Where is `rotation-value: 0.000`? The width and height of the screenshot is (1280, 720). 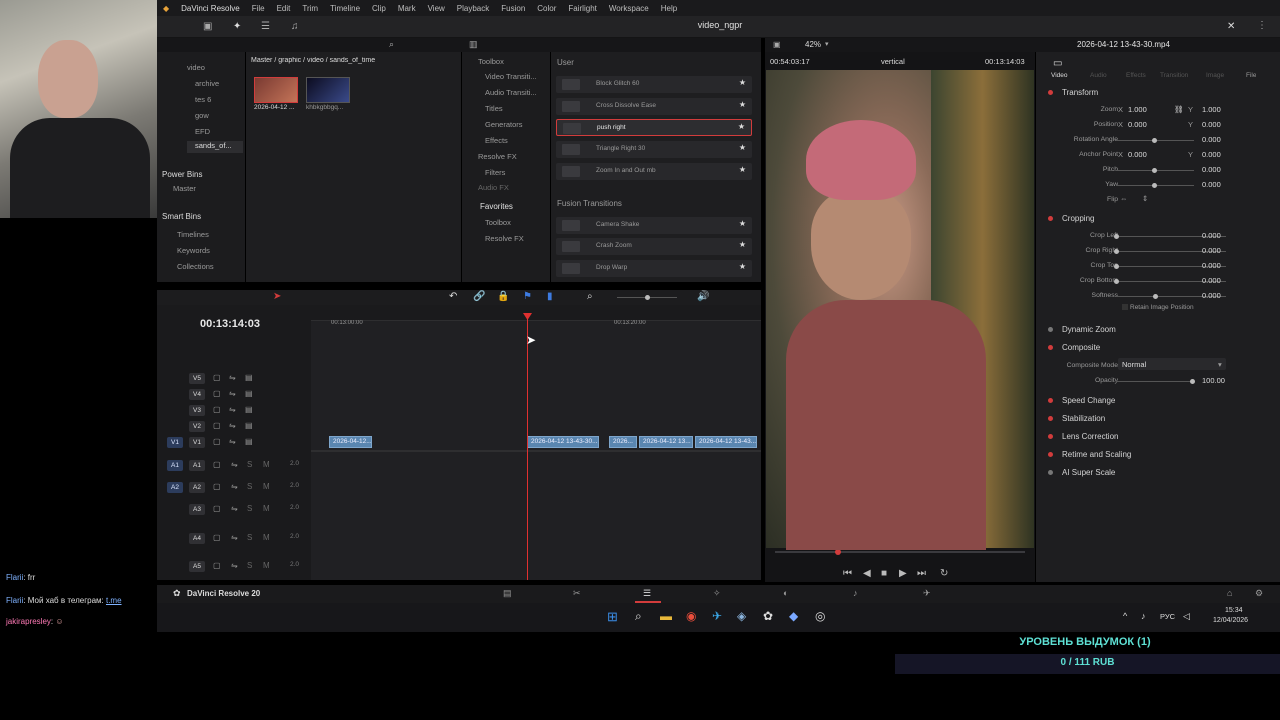 rotation-value: 0.000 is located at coordinates (1211, 139).